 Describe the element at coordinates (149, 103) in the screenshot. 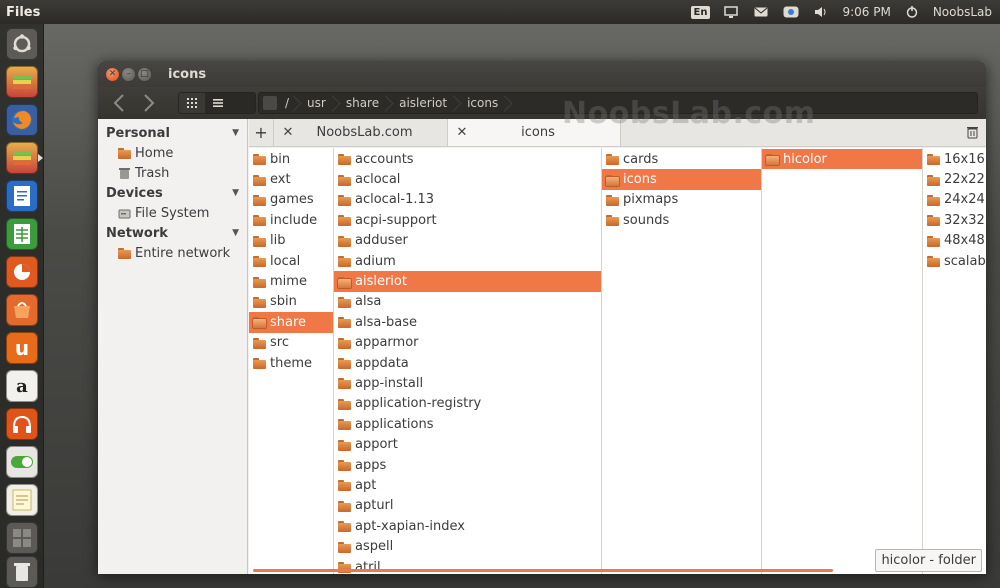

I see `forward-button` at that location.